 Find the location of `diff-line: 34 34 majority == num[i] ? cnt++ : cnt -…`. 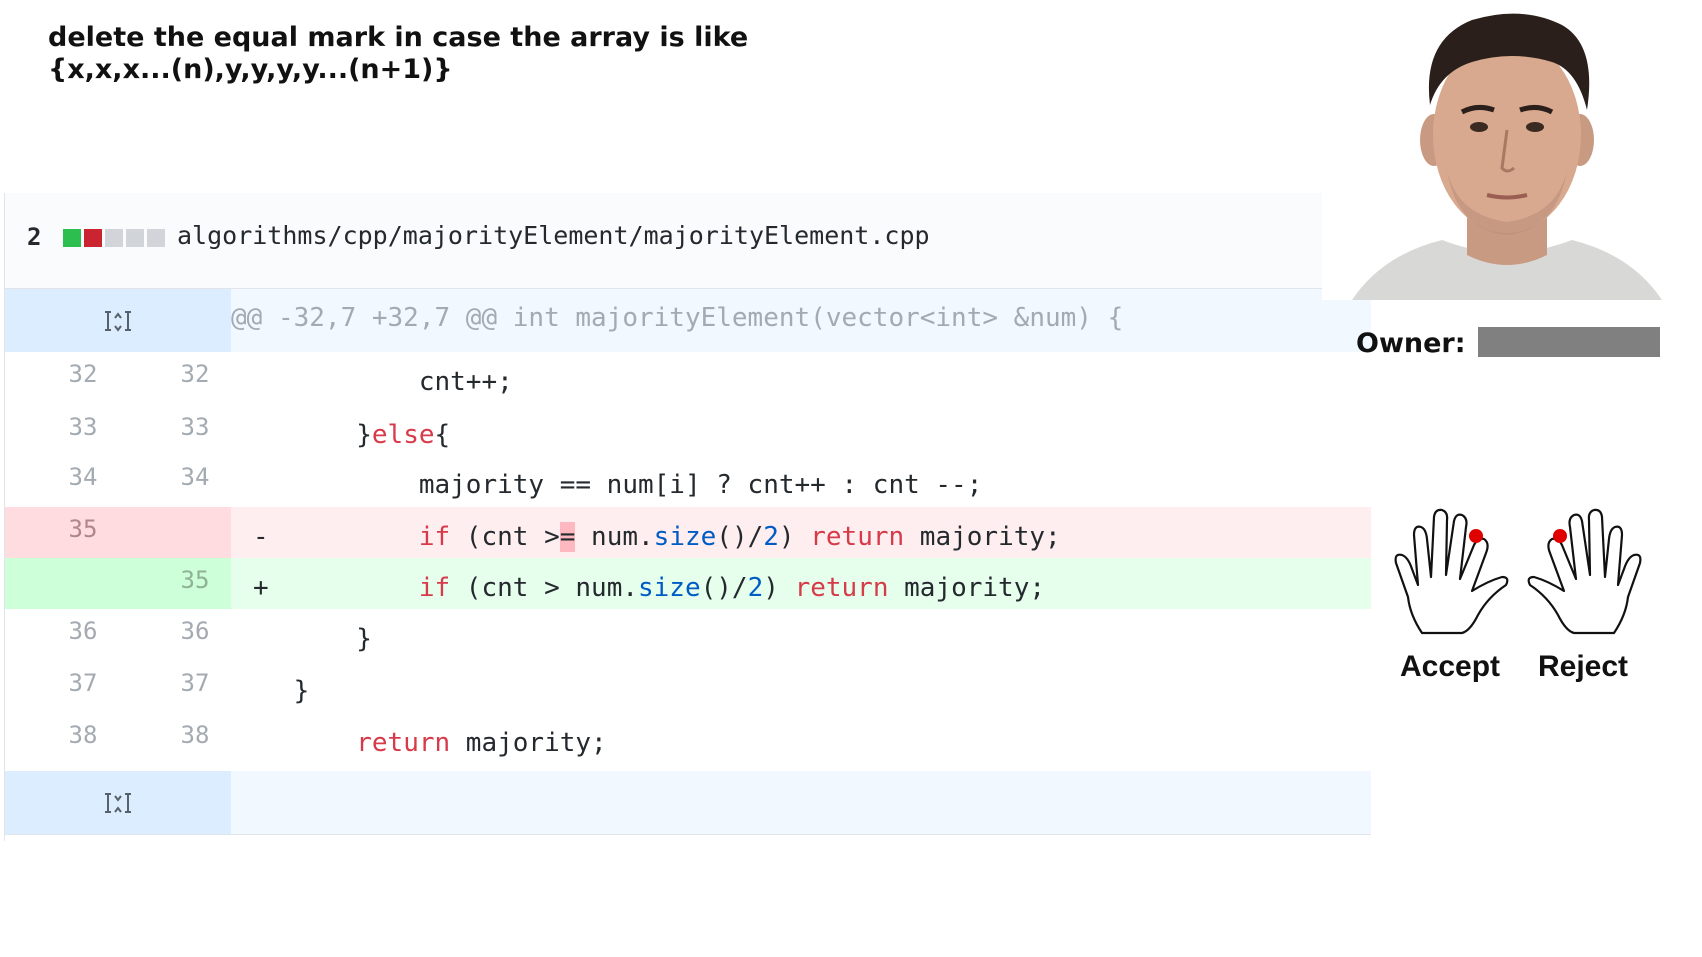

diff-line: 34 34 majority == num[i] ? cnt++ : cnt -… is located at coordinates (688, 481).